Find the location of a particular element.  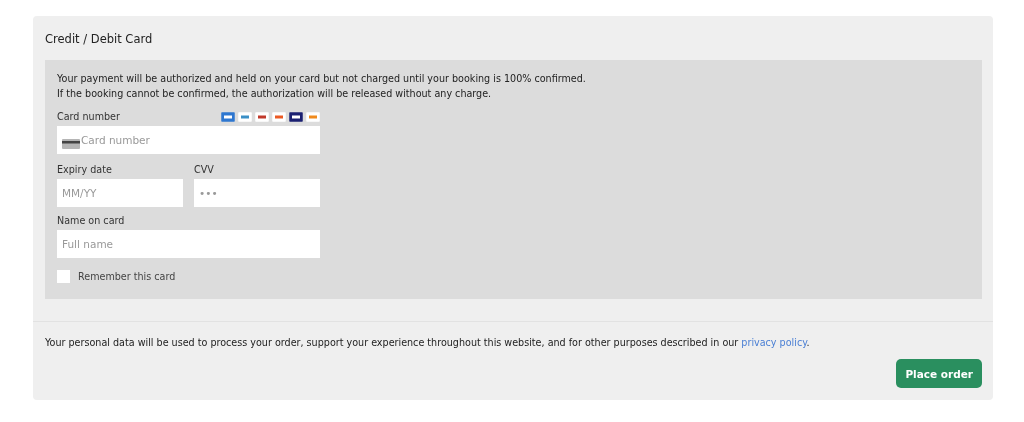

place-order-button: Place order is located at coordinates (939, 373).